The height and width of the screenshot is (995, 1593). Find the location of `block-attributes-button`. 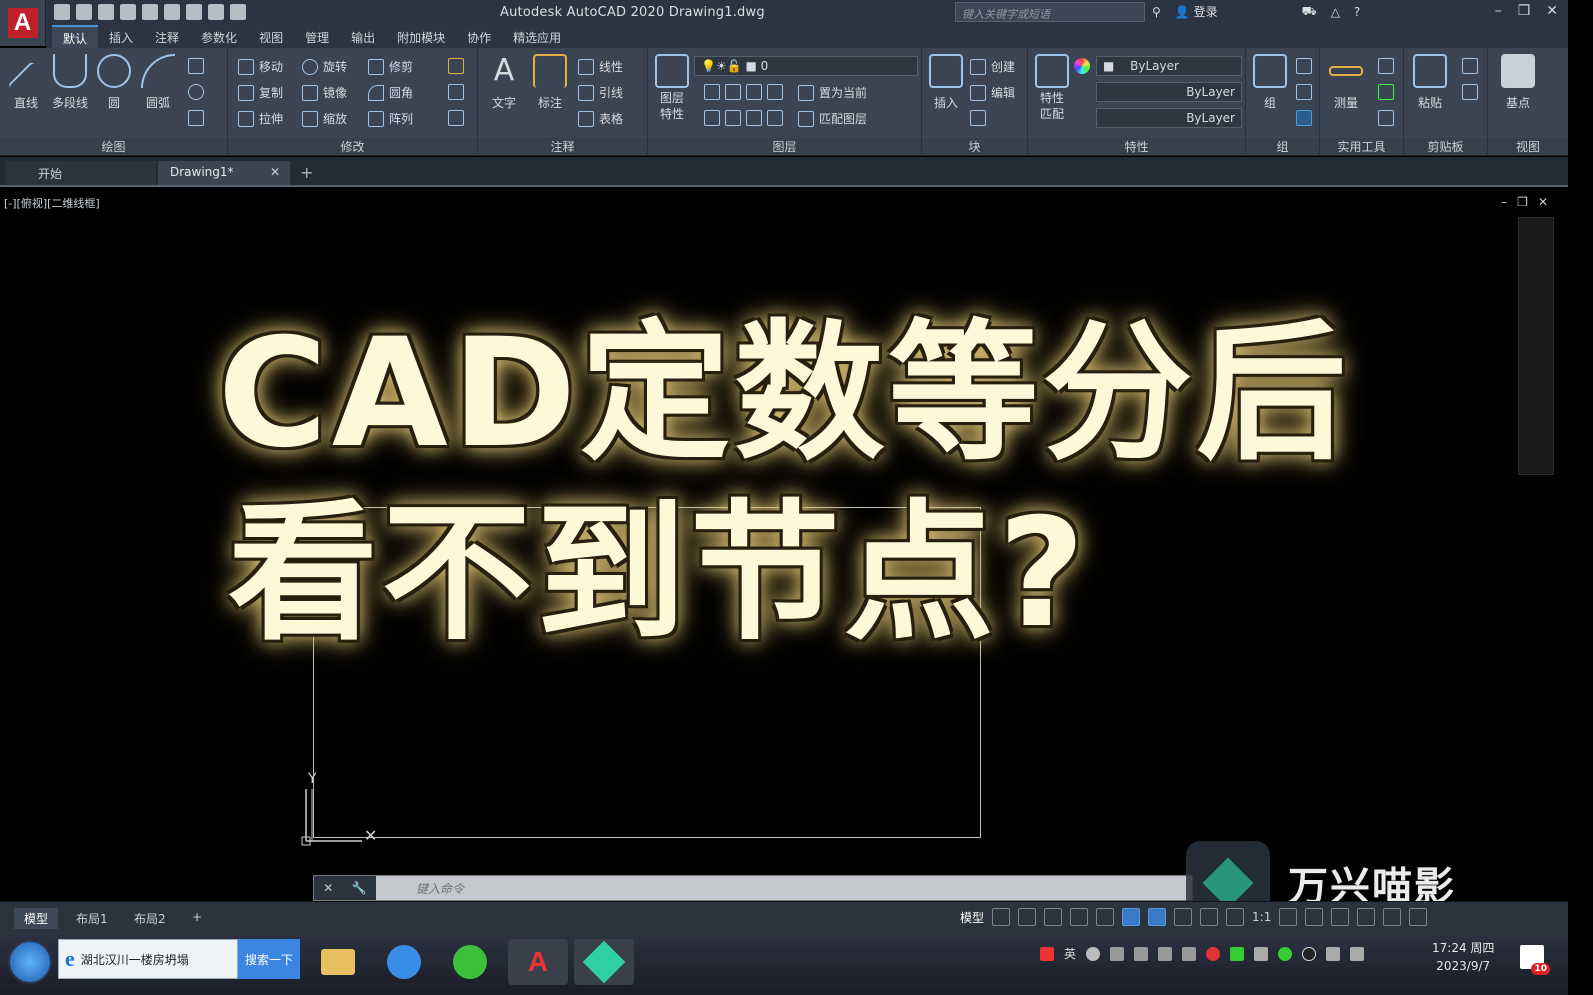

block-attributes-button is located at coordinates (978, 118).